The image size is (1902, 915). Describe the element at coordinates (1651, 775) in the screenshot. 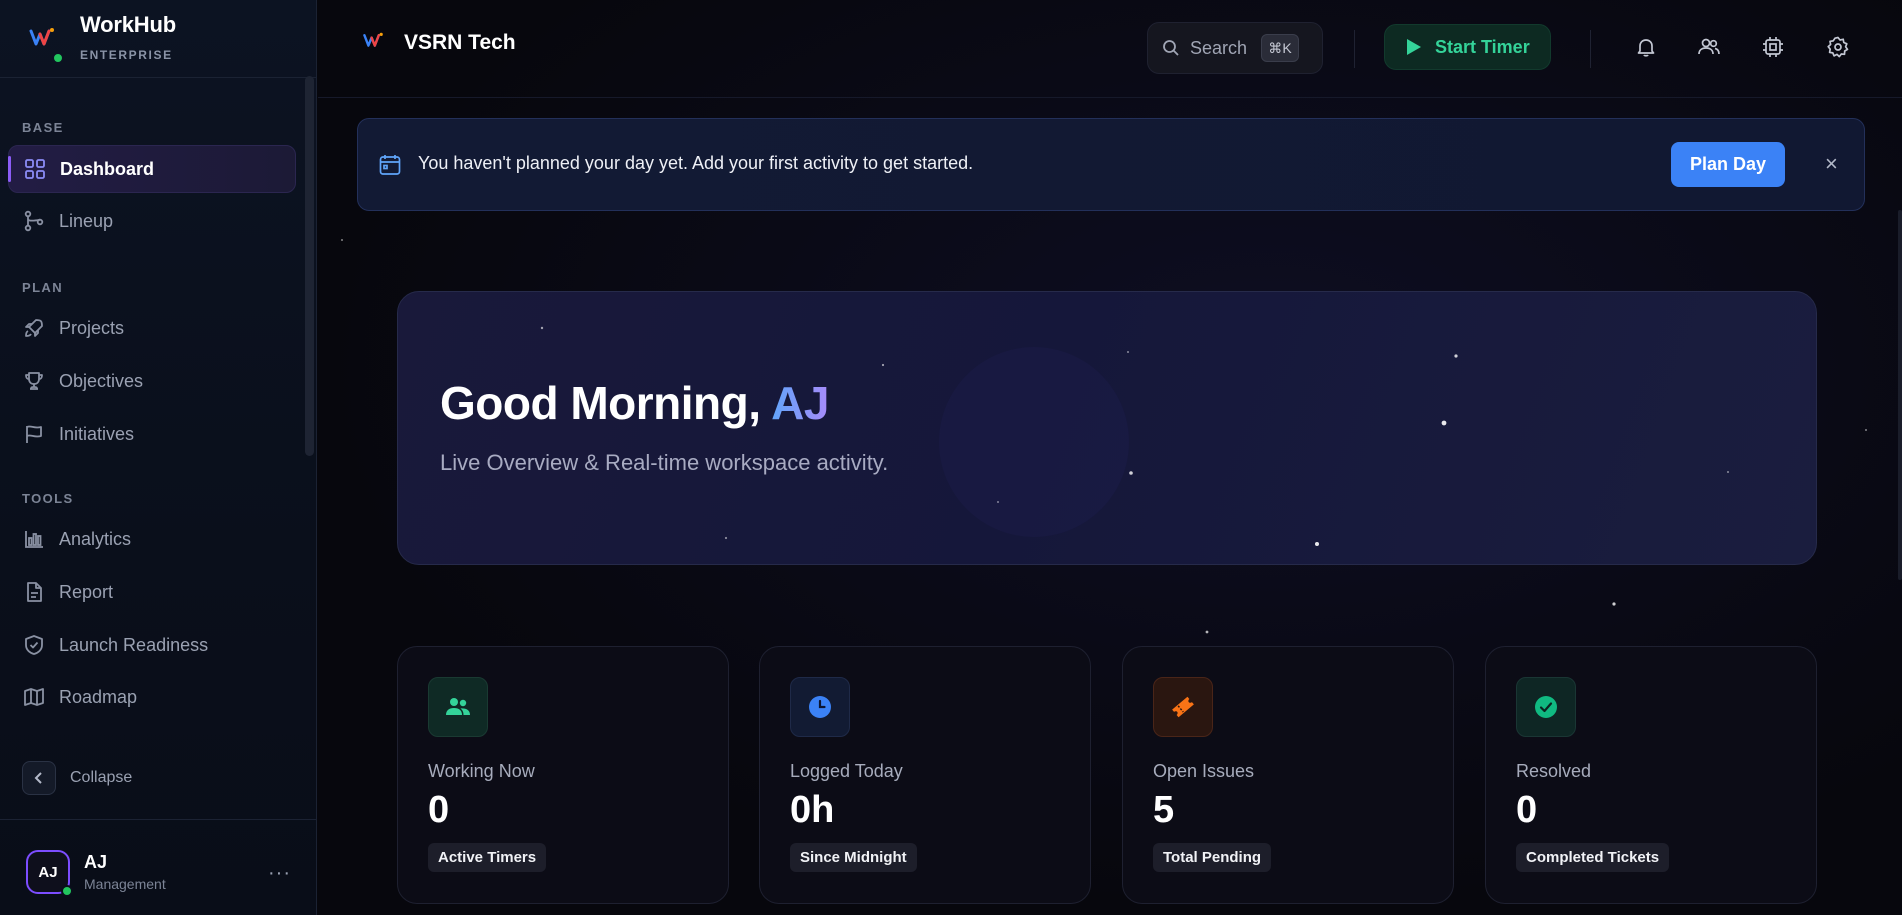

I see `stat-card-resolved: Resolved 0 Completed Tickets` at that location.